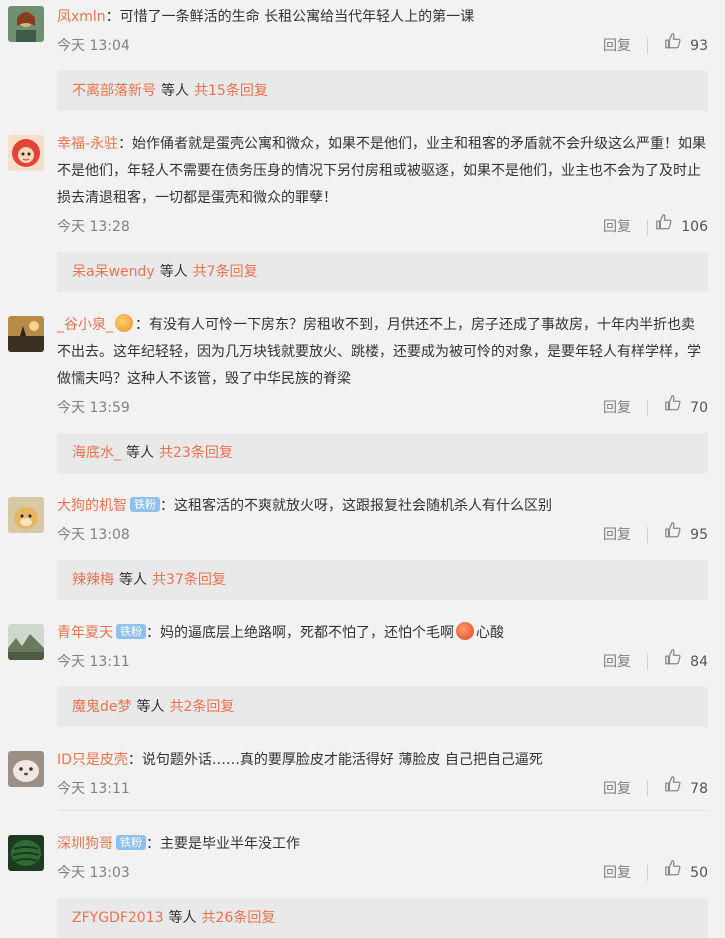 The image size is (725, 938). I want to click on comment-meta: 今天 13:59 回复 70, so click(382, 408).